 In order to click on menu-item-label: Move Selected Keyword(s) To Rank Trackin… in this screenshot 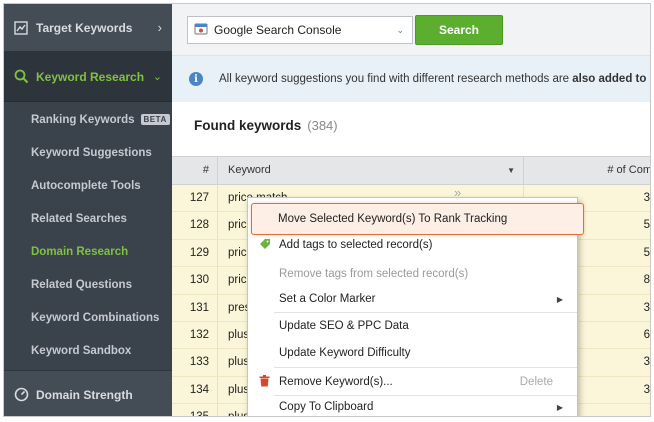, I will do `click(393, 219)`.